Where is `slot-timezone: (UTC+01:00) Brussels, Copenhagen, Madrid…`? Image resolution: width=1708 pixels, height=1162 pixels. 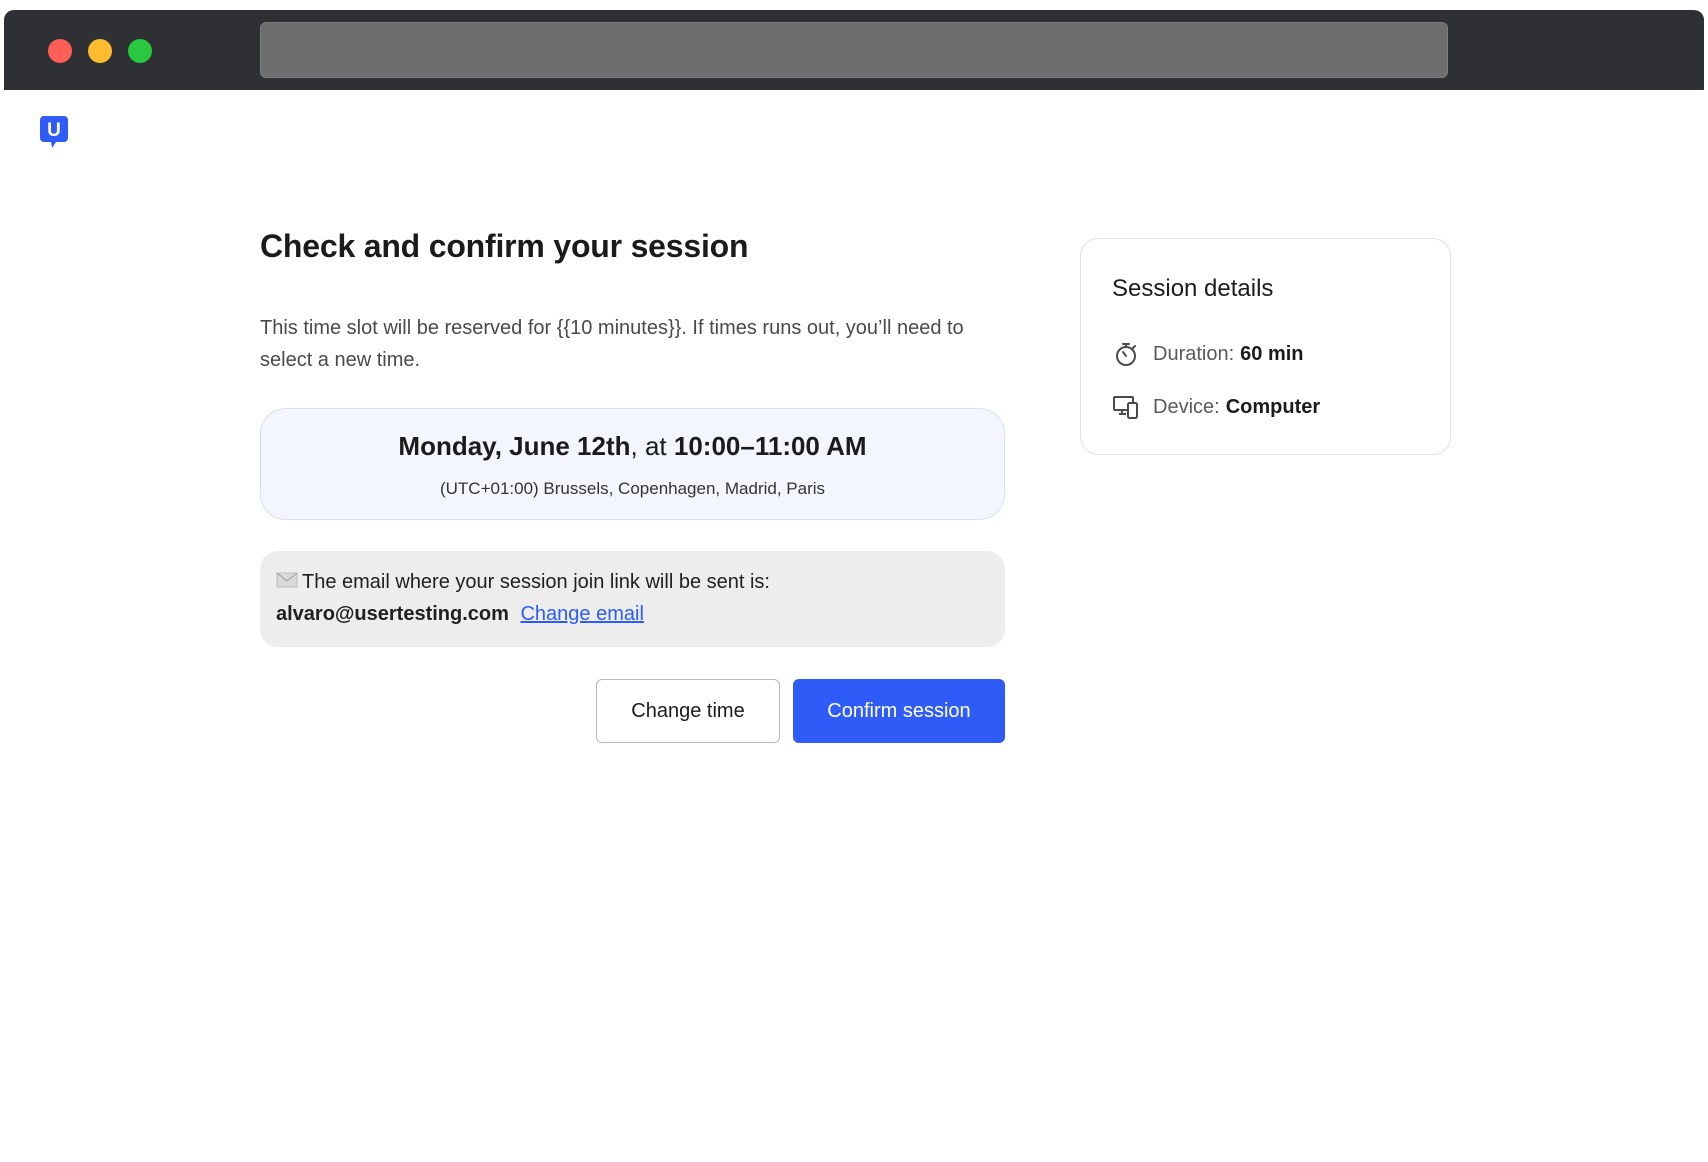
slot-timezone: (UTC+01:00) Brussels, Copenhagen, Madrid… is located at coordinates (632, 488).